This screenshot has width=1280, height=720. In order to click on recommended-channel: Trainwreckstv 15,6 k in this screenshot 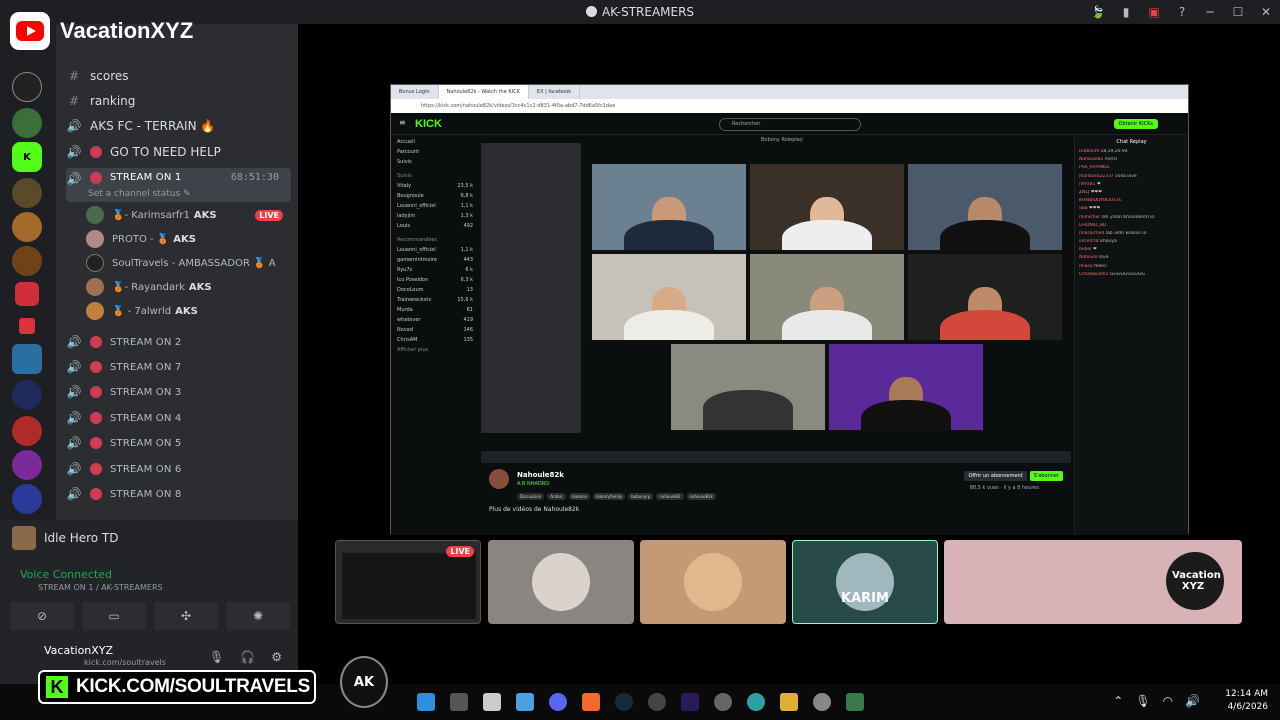, I will do `click(435, 302)`.